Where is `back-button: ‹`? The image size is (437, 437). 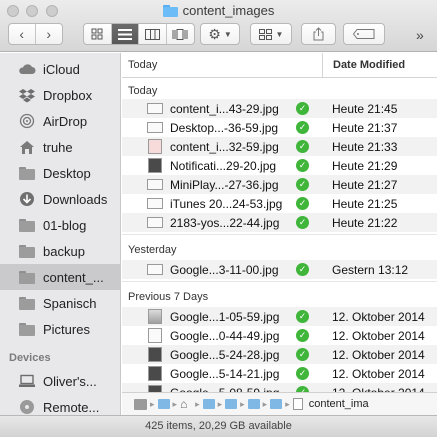 back-button: ‹ is located at coordinates (22, 34).